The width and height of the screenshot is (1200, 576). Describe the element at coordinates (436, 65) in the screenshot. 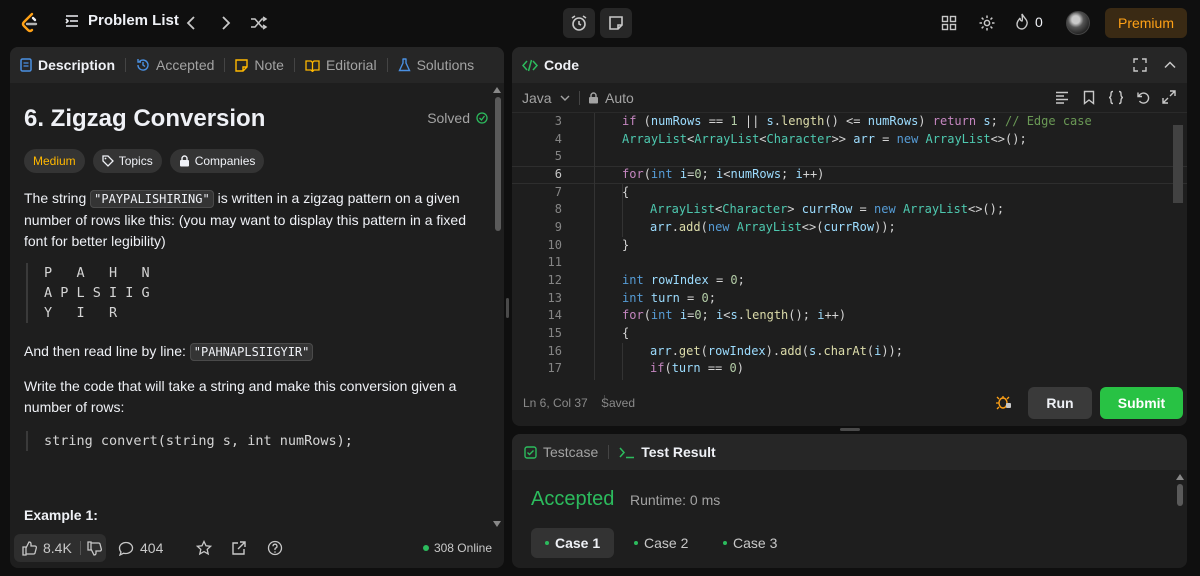

I see `tab-solutions: Solutions` at that location.